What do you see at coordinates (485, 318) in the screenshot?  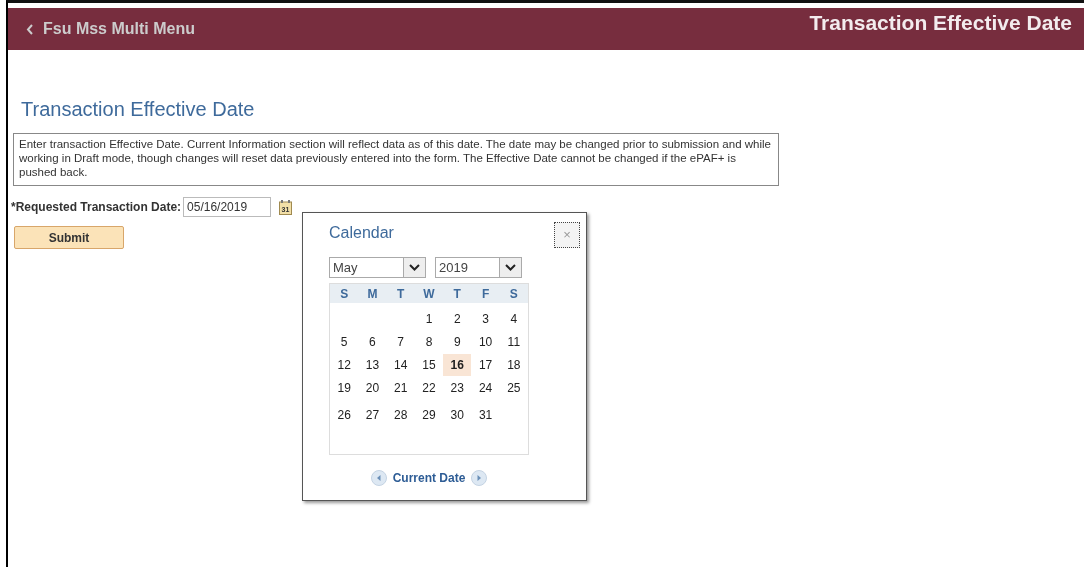 I see `calendar-day: 3` at bounding box center [485, 318].